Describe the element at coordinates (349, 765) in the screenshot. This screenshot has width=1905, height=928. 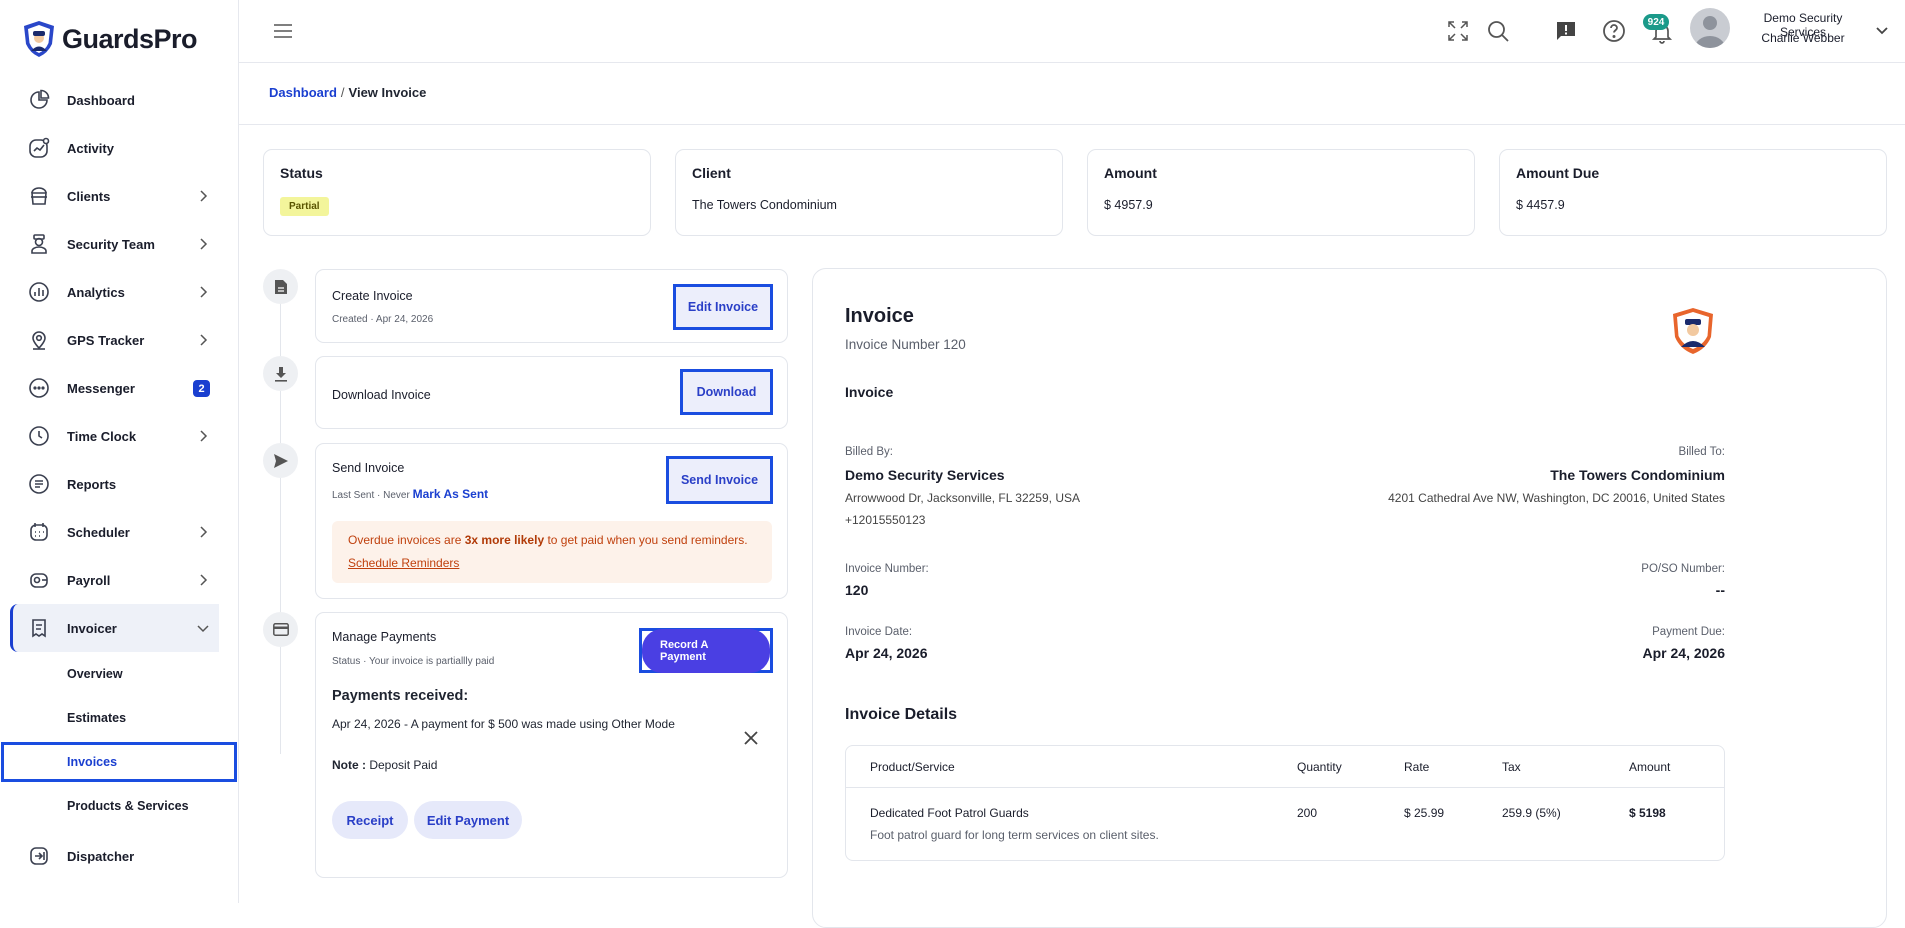
I see `note-label: Note :` at that location.